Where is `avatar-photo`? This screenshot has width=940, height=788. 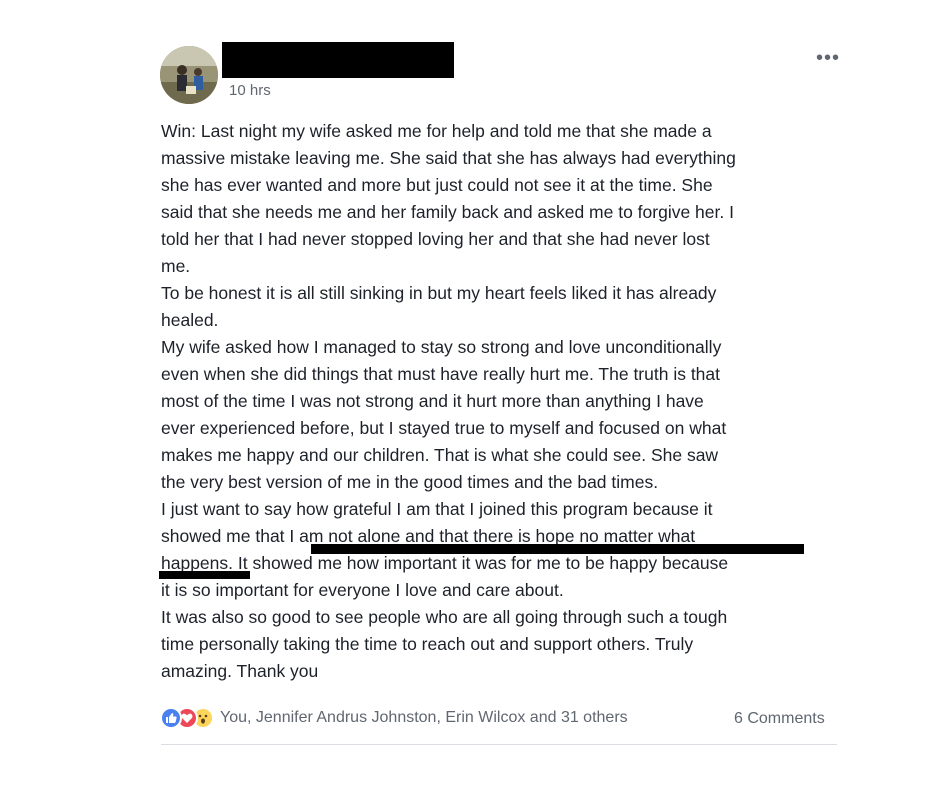 avatar-photo is located at coordinates (189, 75).